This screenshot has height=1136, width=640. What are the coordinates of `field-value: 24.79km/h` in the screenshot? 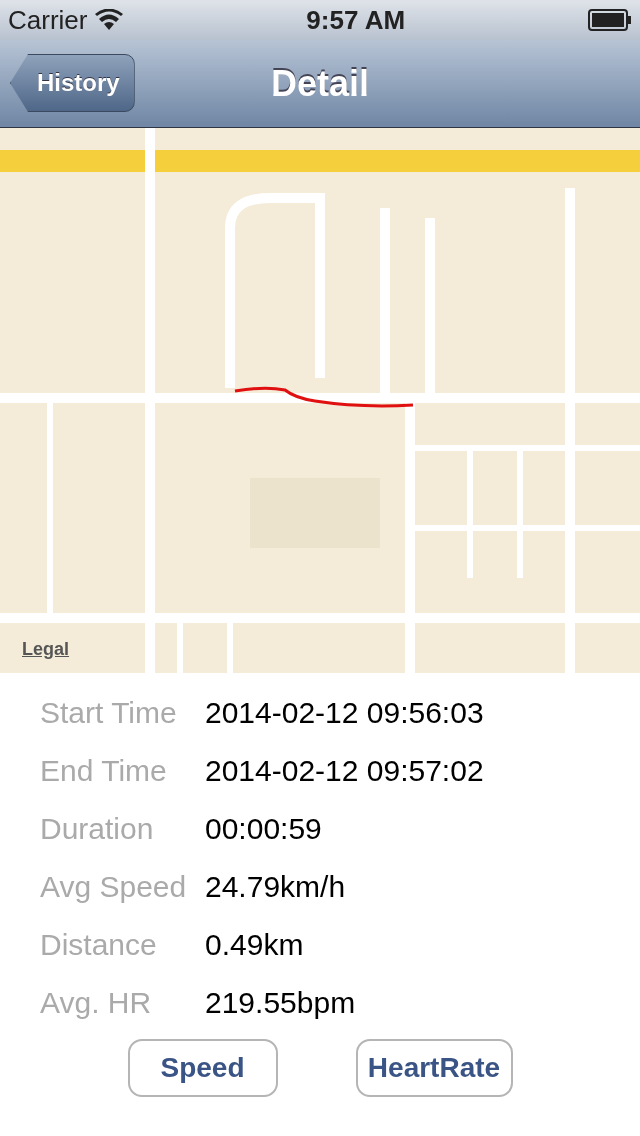 It's located at (275, 886).